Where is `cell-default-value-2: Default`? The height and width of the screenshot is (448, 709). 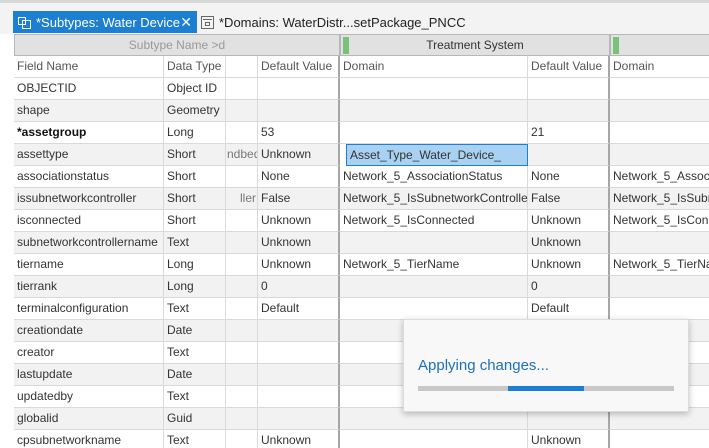
cell-default-value-2: Default is located at coordinates (569, 309).